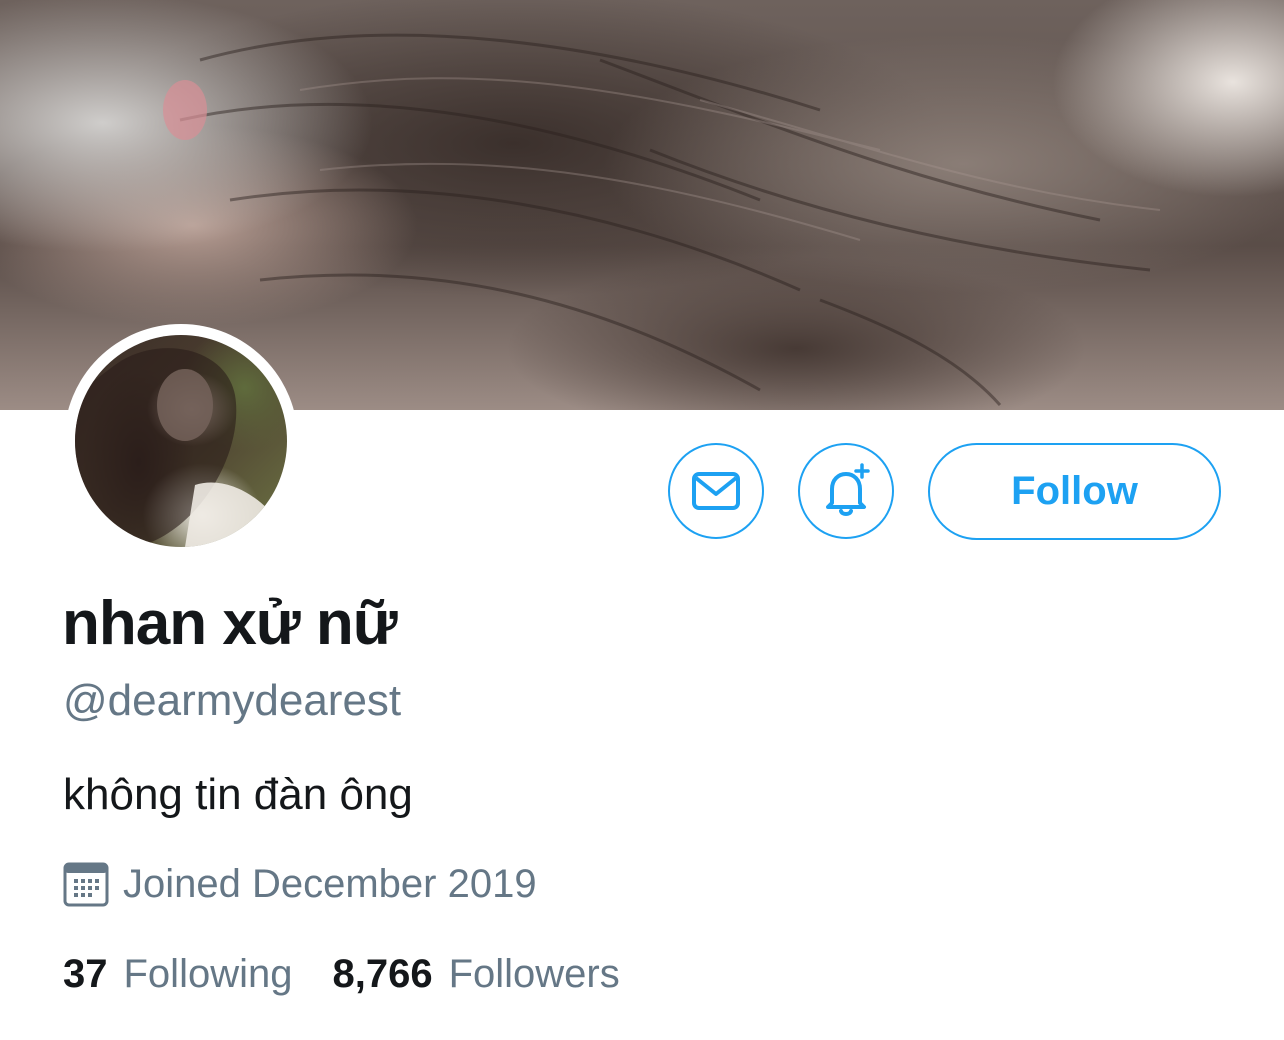 The width and height of the screenshot is (1284, 1040). I want to click on avatar-photo, so click(181, 447).